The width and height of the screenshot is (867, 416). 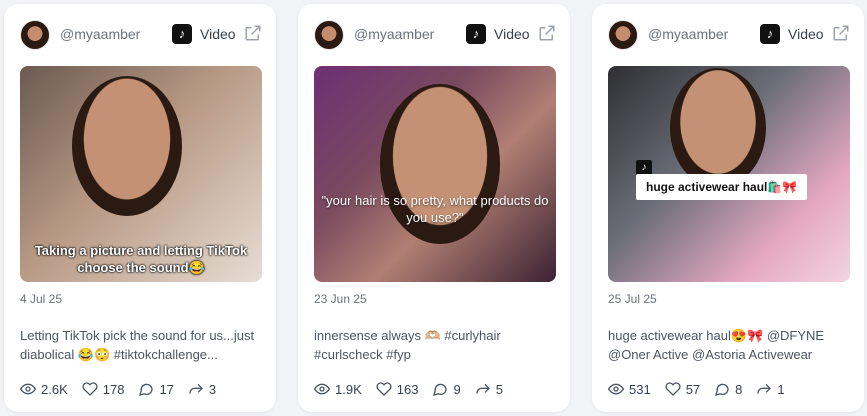 I want to click on post-stats: 531 57 8 1, so click(x=703, y=389).